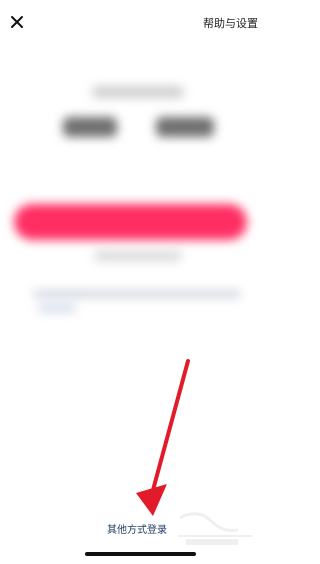 The height and width of the screenshot is (564, 320). What do you see at coordinates (138, 256) in the screenshot?
I see `blurred-subtext` at bounding box center [138, 256].